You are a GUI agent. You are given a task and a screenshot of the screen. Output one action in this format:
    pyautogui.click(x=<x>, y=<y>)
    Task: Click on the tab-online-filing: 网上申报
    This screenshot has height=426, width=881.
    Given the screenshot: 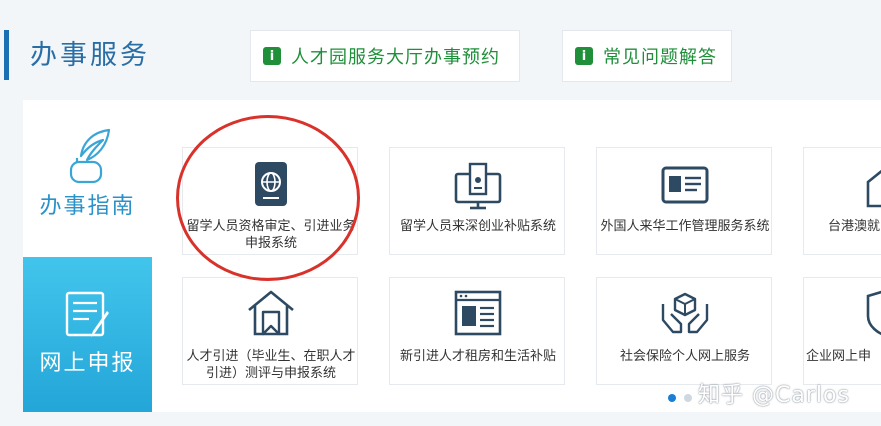 What is the action you would take?
    pyautogui.click(x=87, y=334)
    